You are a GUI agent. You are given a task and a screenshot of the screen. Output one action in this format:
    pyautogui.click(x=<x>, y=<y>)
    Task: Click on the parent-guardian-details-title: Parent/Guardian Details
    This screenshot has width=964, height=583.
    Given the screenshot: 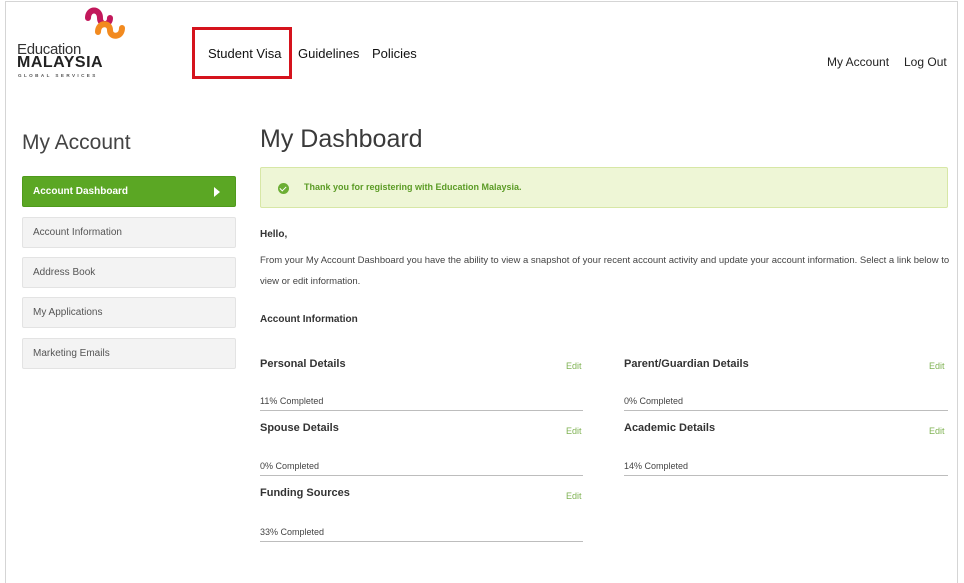 What is the action you would take?
    pyautogui.click(x=686, y=364)
    